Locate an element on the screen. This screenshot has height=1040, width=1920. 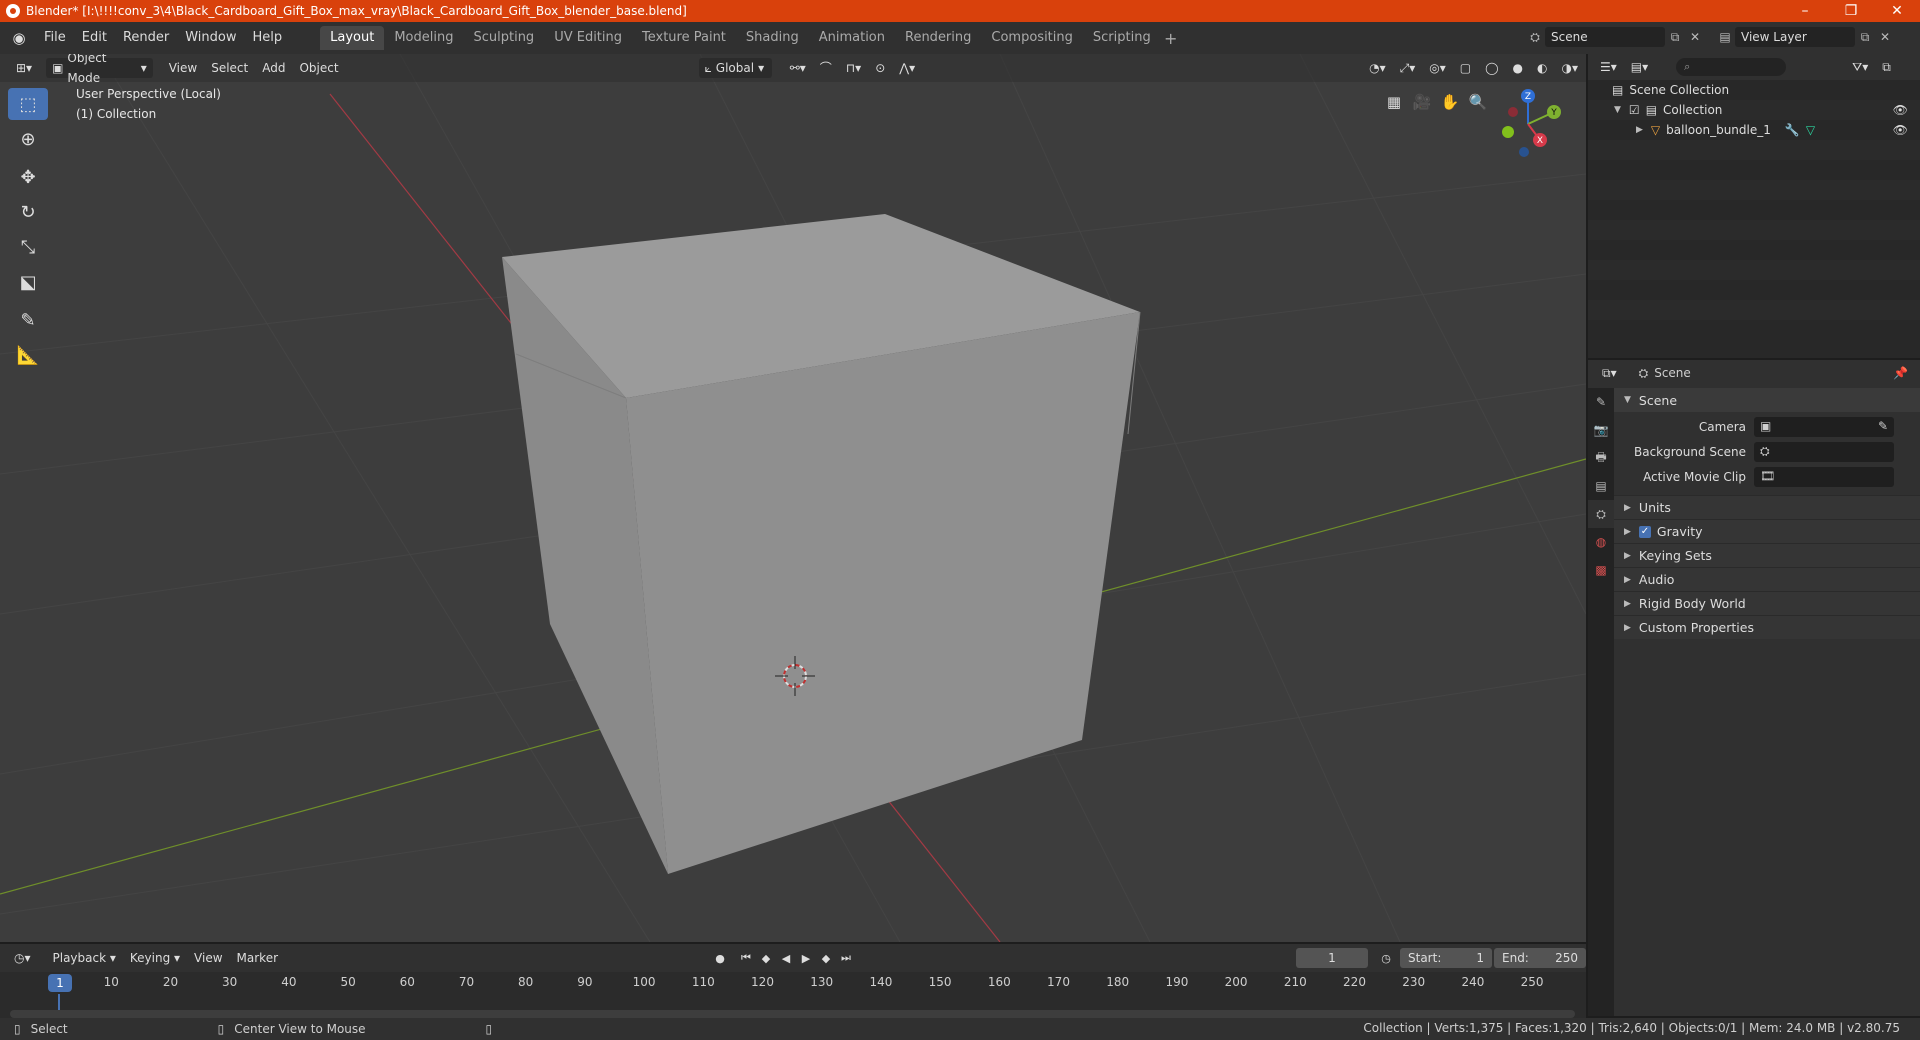
record-icon: ● is located at coordinates (720, 958).